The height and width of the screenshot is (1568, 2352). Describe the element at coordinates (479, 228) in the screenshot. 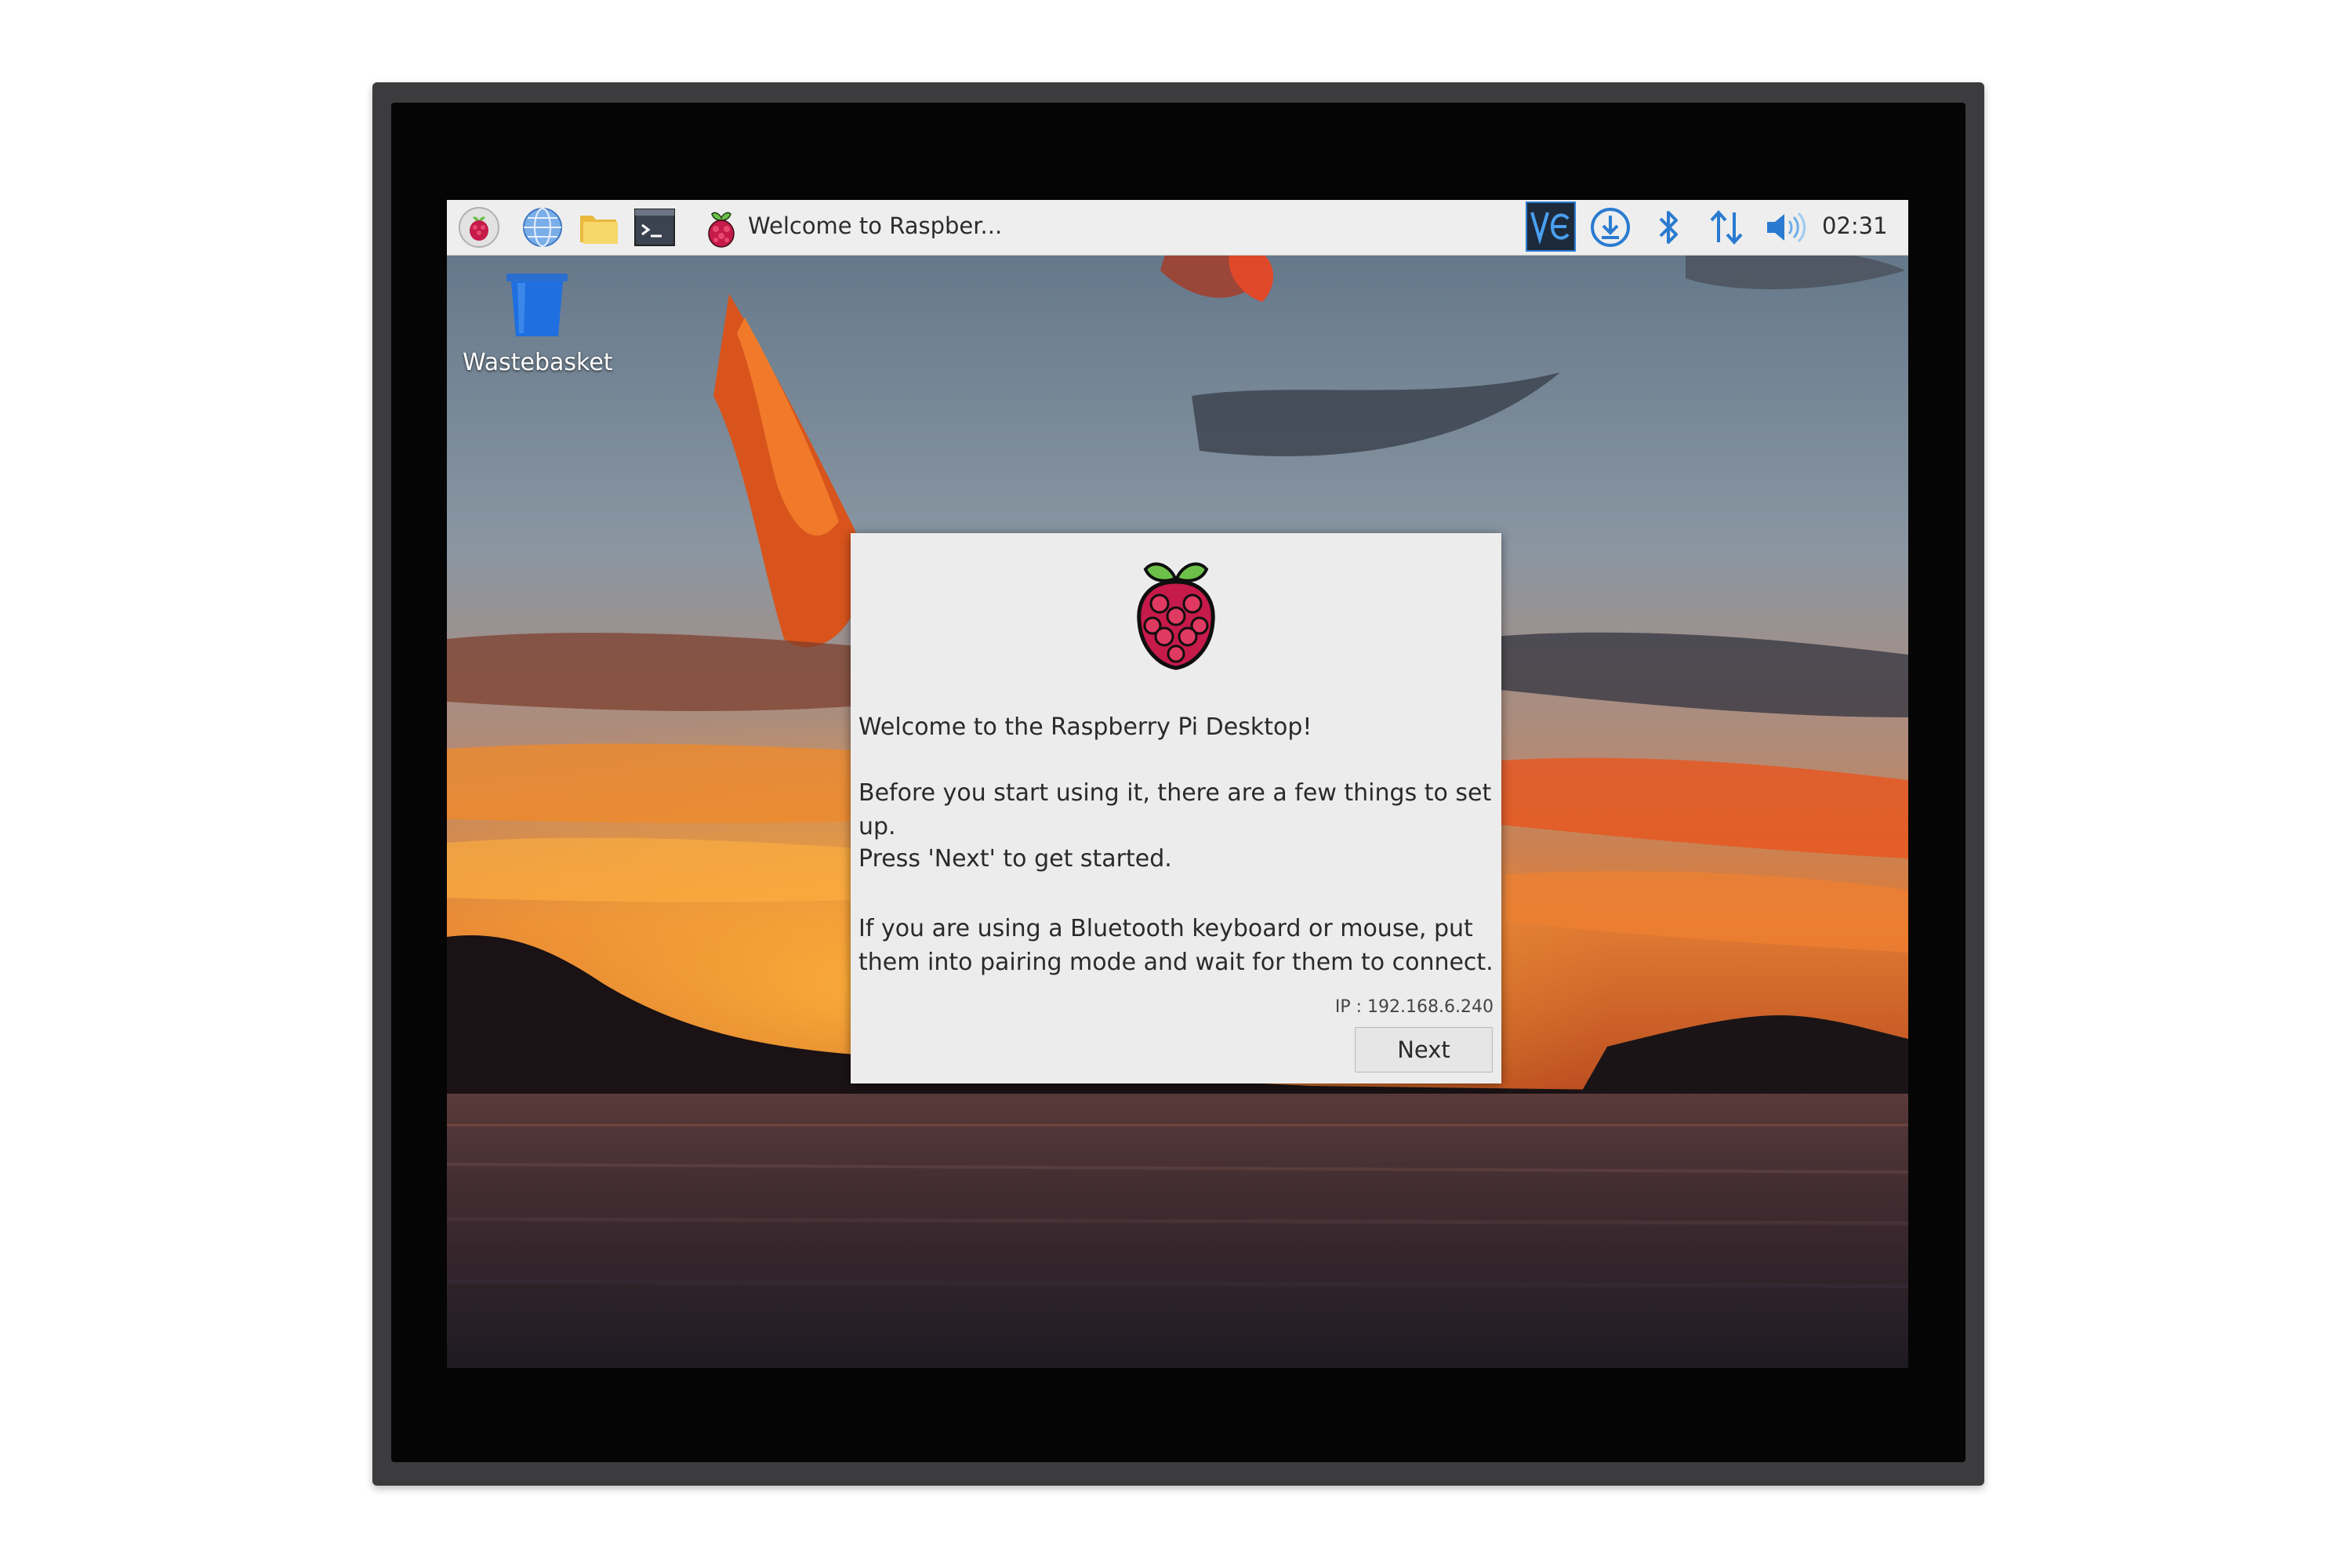

I see `raspberry-menu-icon` at that location.